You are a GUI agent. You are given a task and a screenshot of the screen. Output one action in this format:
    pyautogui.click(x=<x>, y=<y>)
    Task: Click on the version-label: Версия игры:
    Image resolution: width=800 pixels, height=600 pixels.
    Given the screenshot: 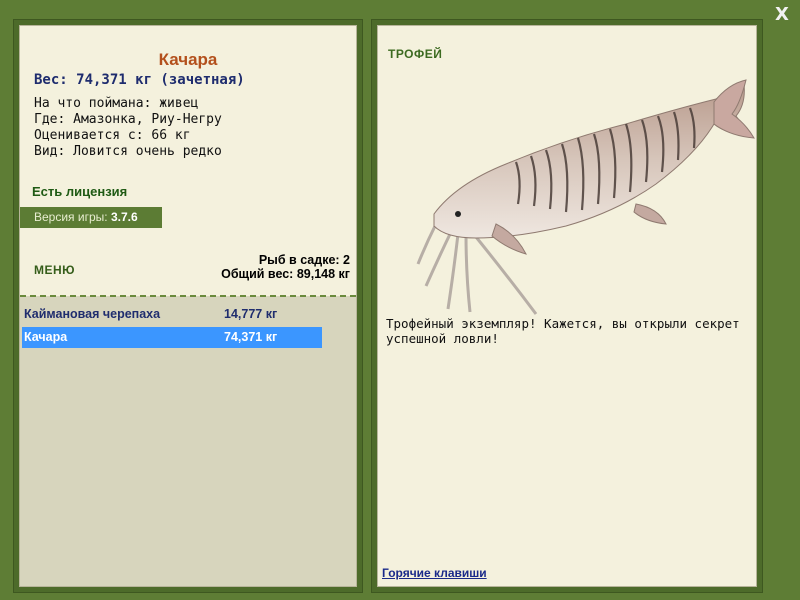 What is the action you would take?
    pyautogui.click(x=71, y=217)
    